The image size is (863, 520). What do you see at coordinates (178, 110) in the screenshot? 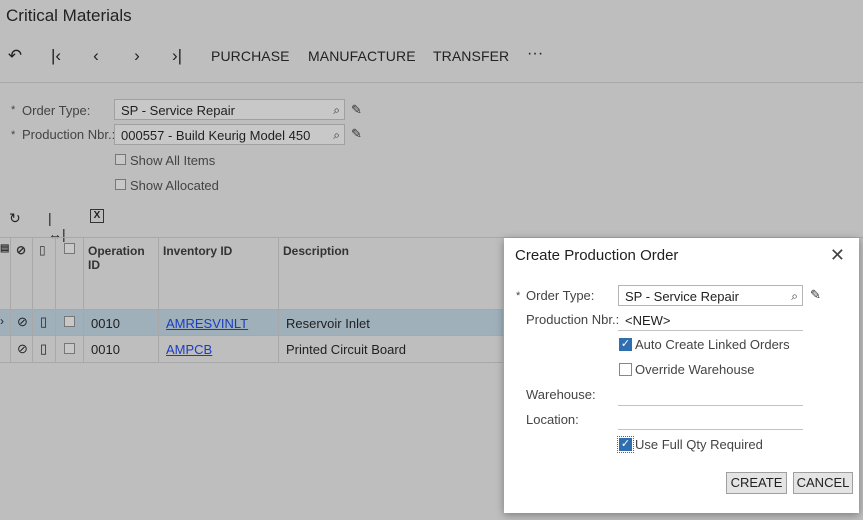
I see `order-type-value: SP - Service Repair` at bounding box center [178, 110].